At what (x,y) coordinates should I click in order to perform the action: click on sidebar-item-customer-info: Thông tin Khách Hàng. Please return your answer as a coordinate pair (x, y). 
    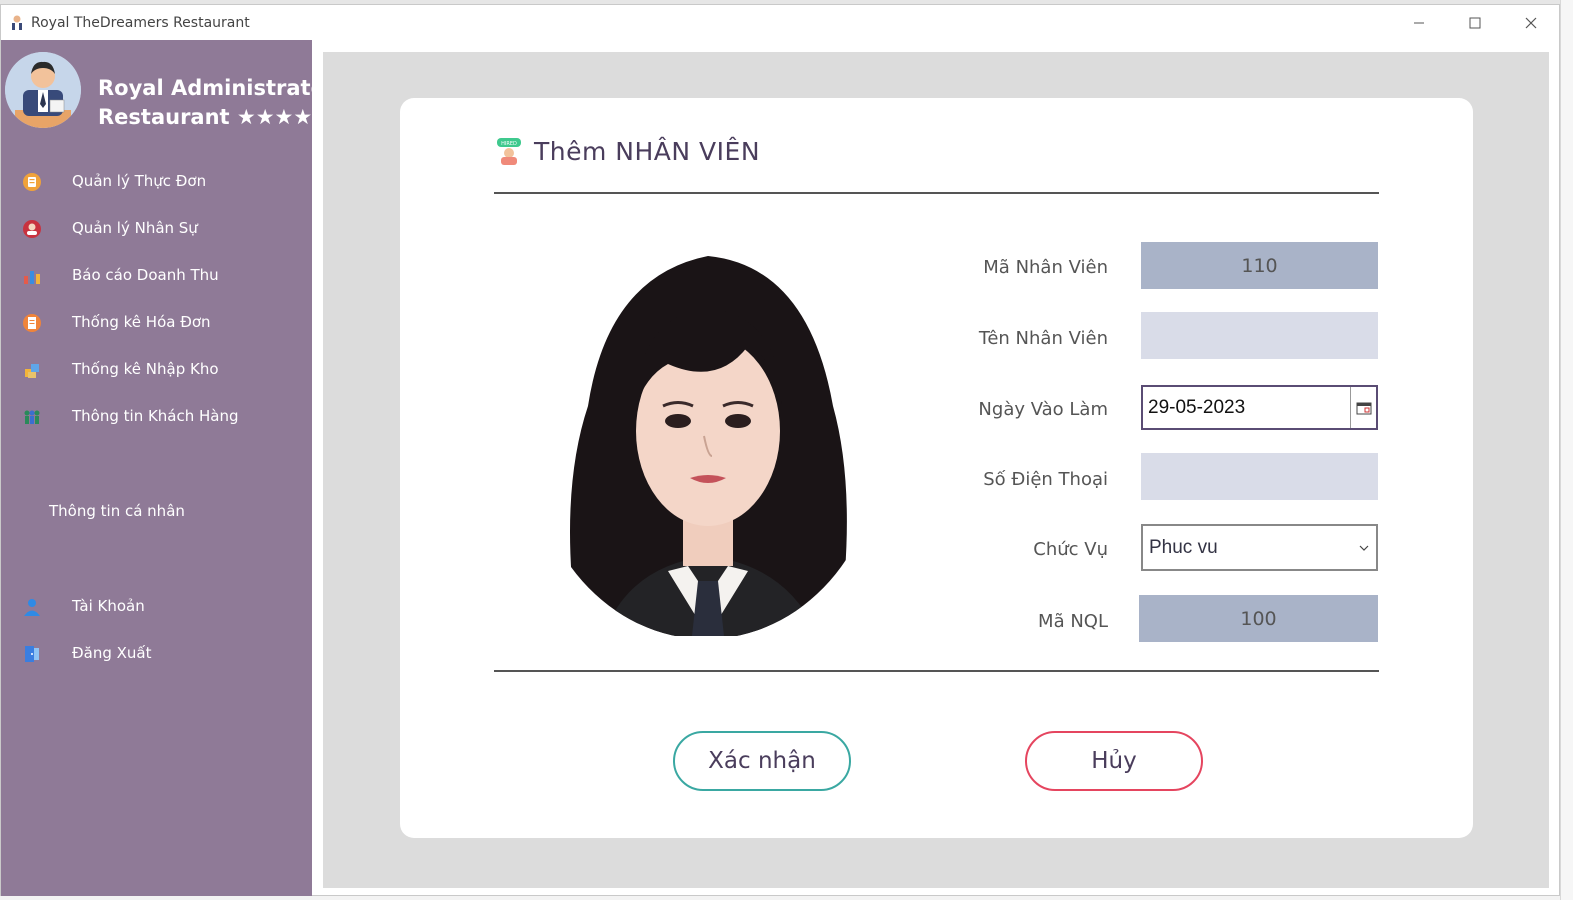
    Looking at the image, I should click on (156, 416).